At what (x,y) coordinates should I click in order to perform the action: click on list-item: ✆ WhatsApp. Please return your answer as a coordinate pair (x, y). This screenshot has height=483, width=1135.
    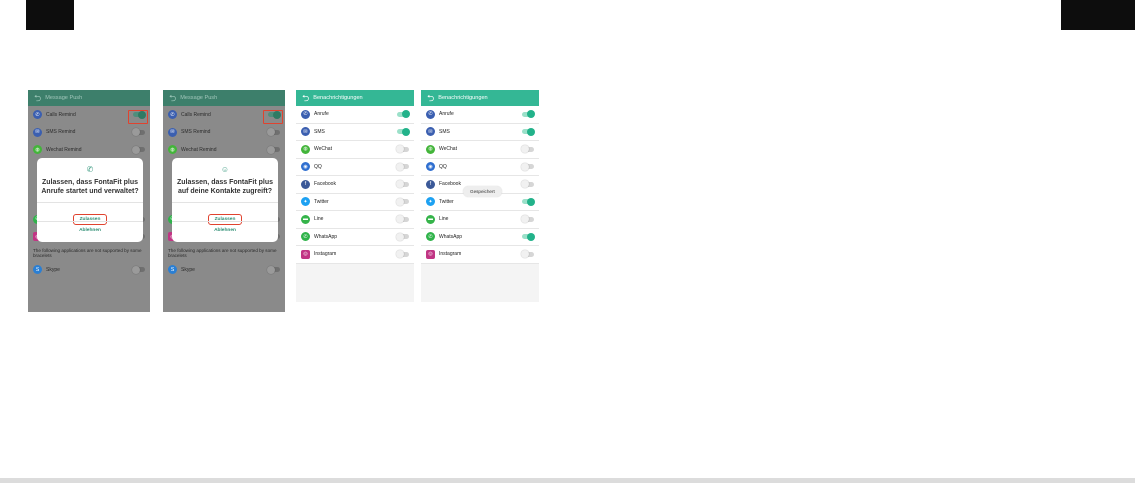
    Looking at the image, I should click on (355, 237).